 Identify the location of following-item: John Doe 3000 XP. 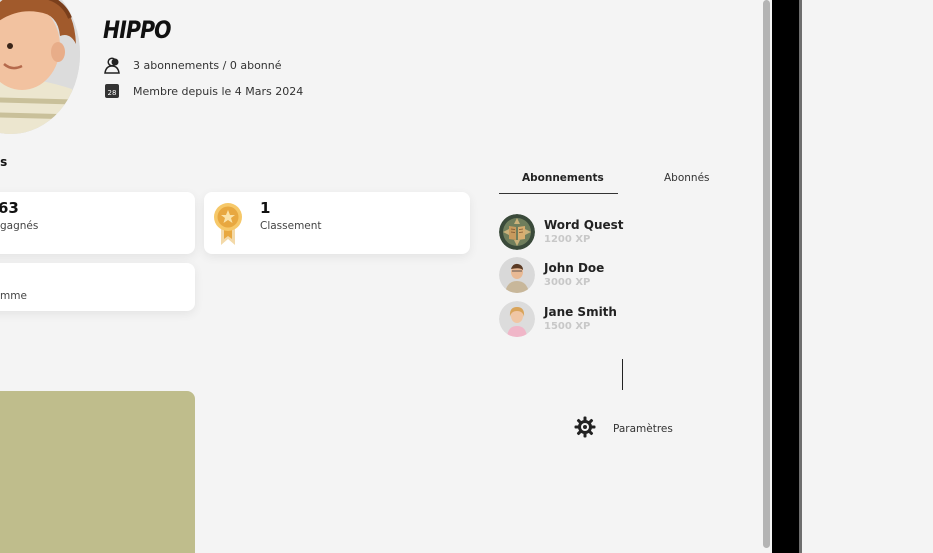
(599, 275).